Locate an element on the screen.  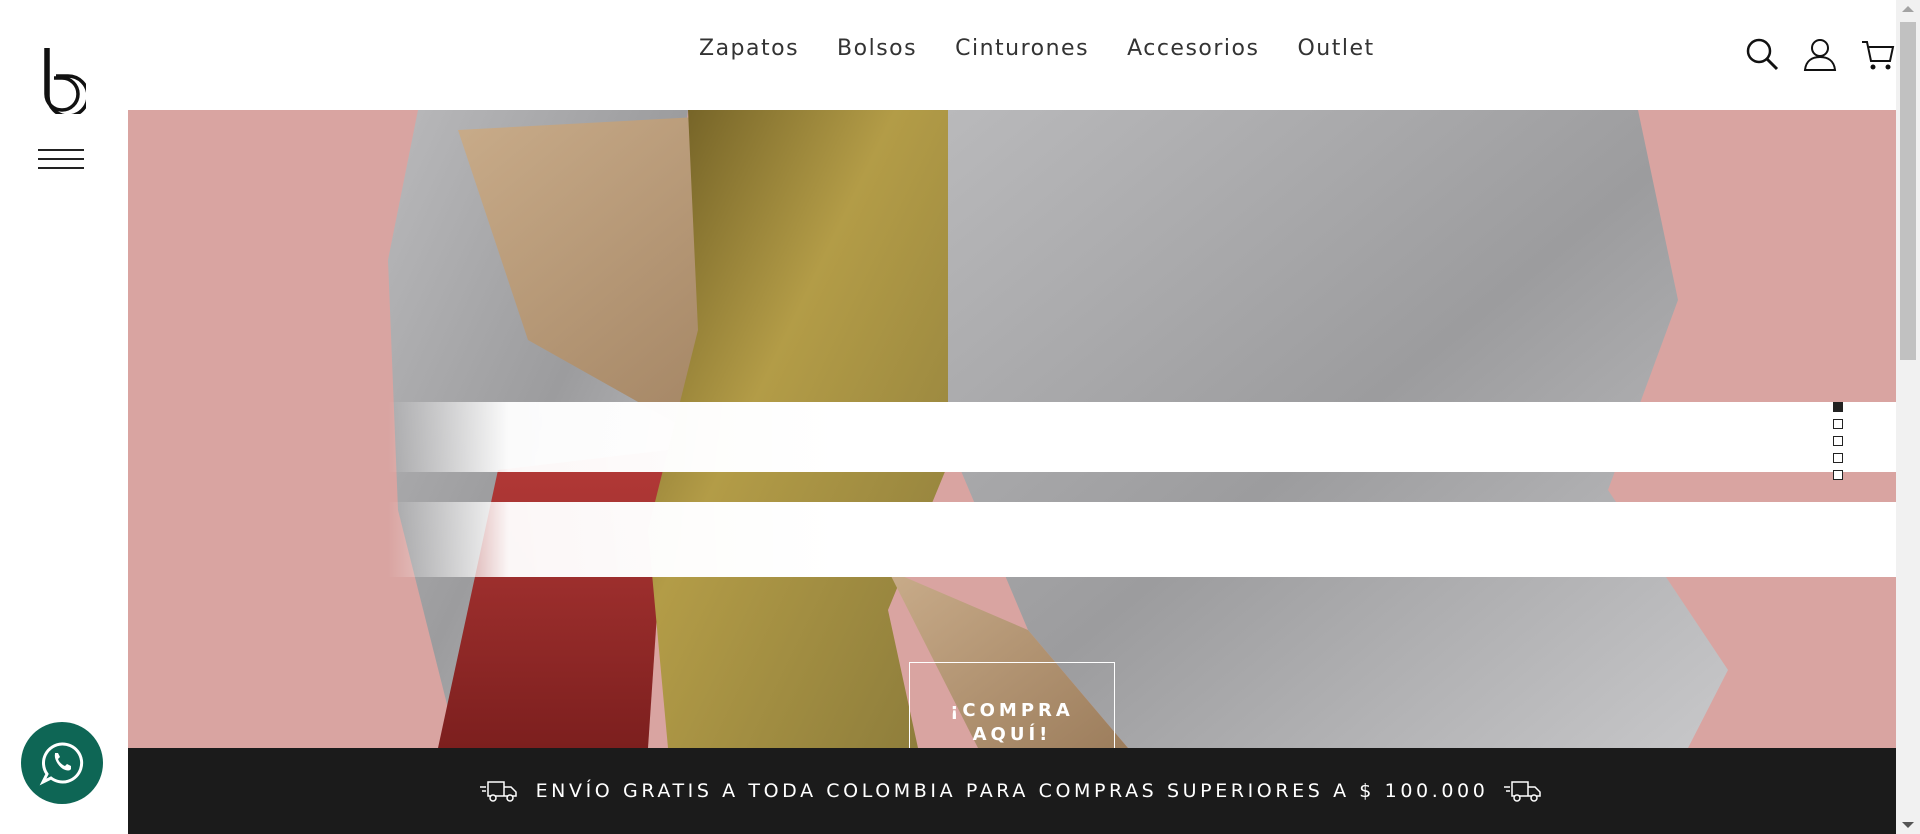
left-sidebar is located at coordinates (64, 417).